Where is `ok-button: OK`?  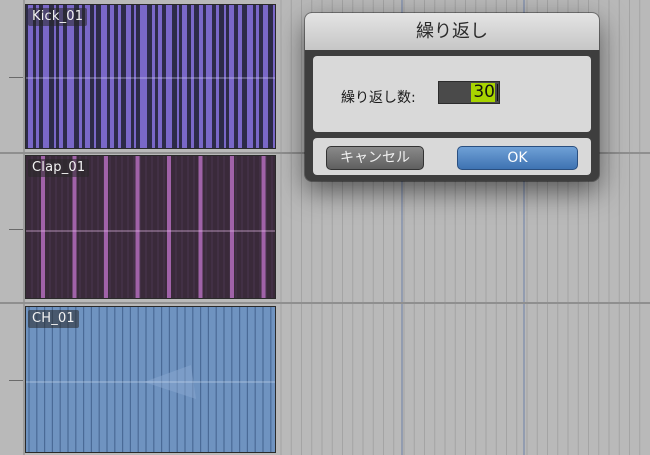 ok-button: OK is located at coordinates (517, 158).